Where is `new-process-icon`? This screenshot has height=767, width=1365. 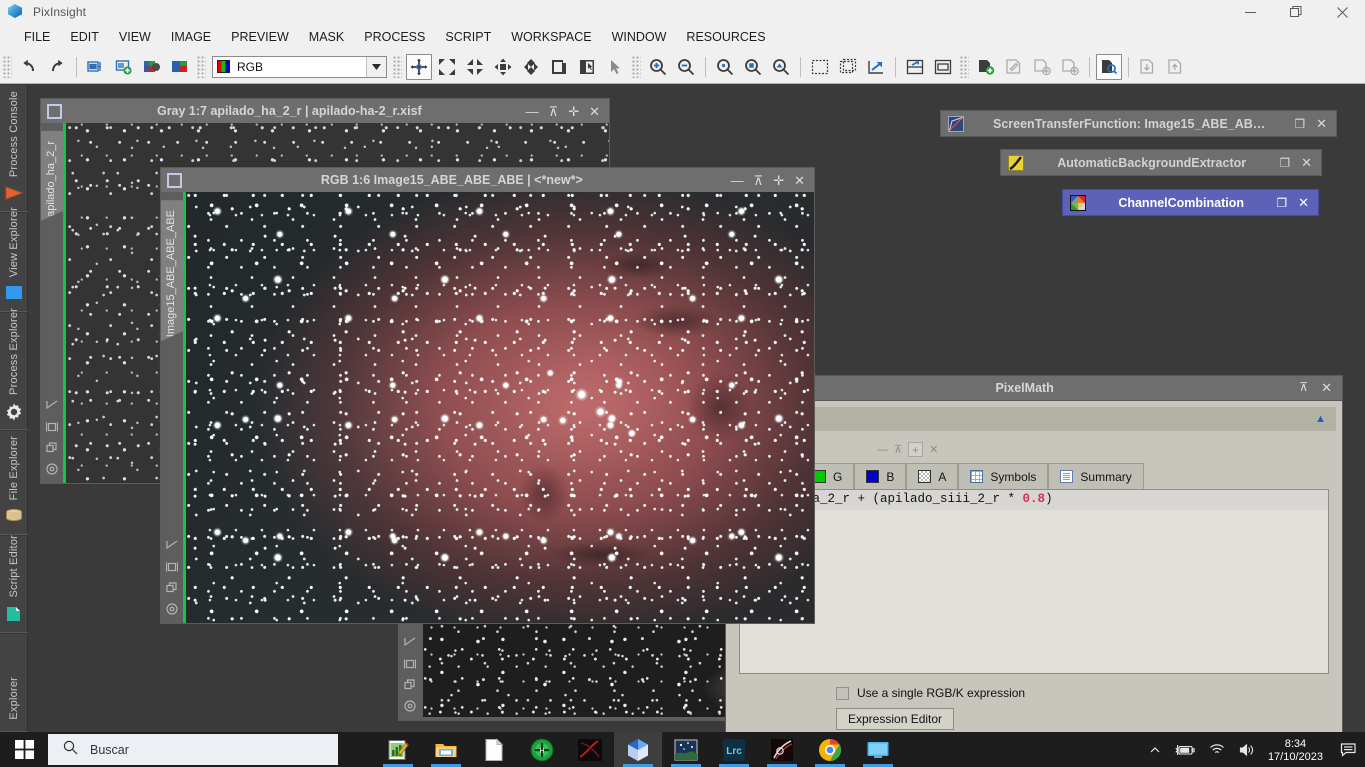 new-process-icon is located at coordinates (986, 67).